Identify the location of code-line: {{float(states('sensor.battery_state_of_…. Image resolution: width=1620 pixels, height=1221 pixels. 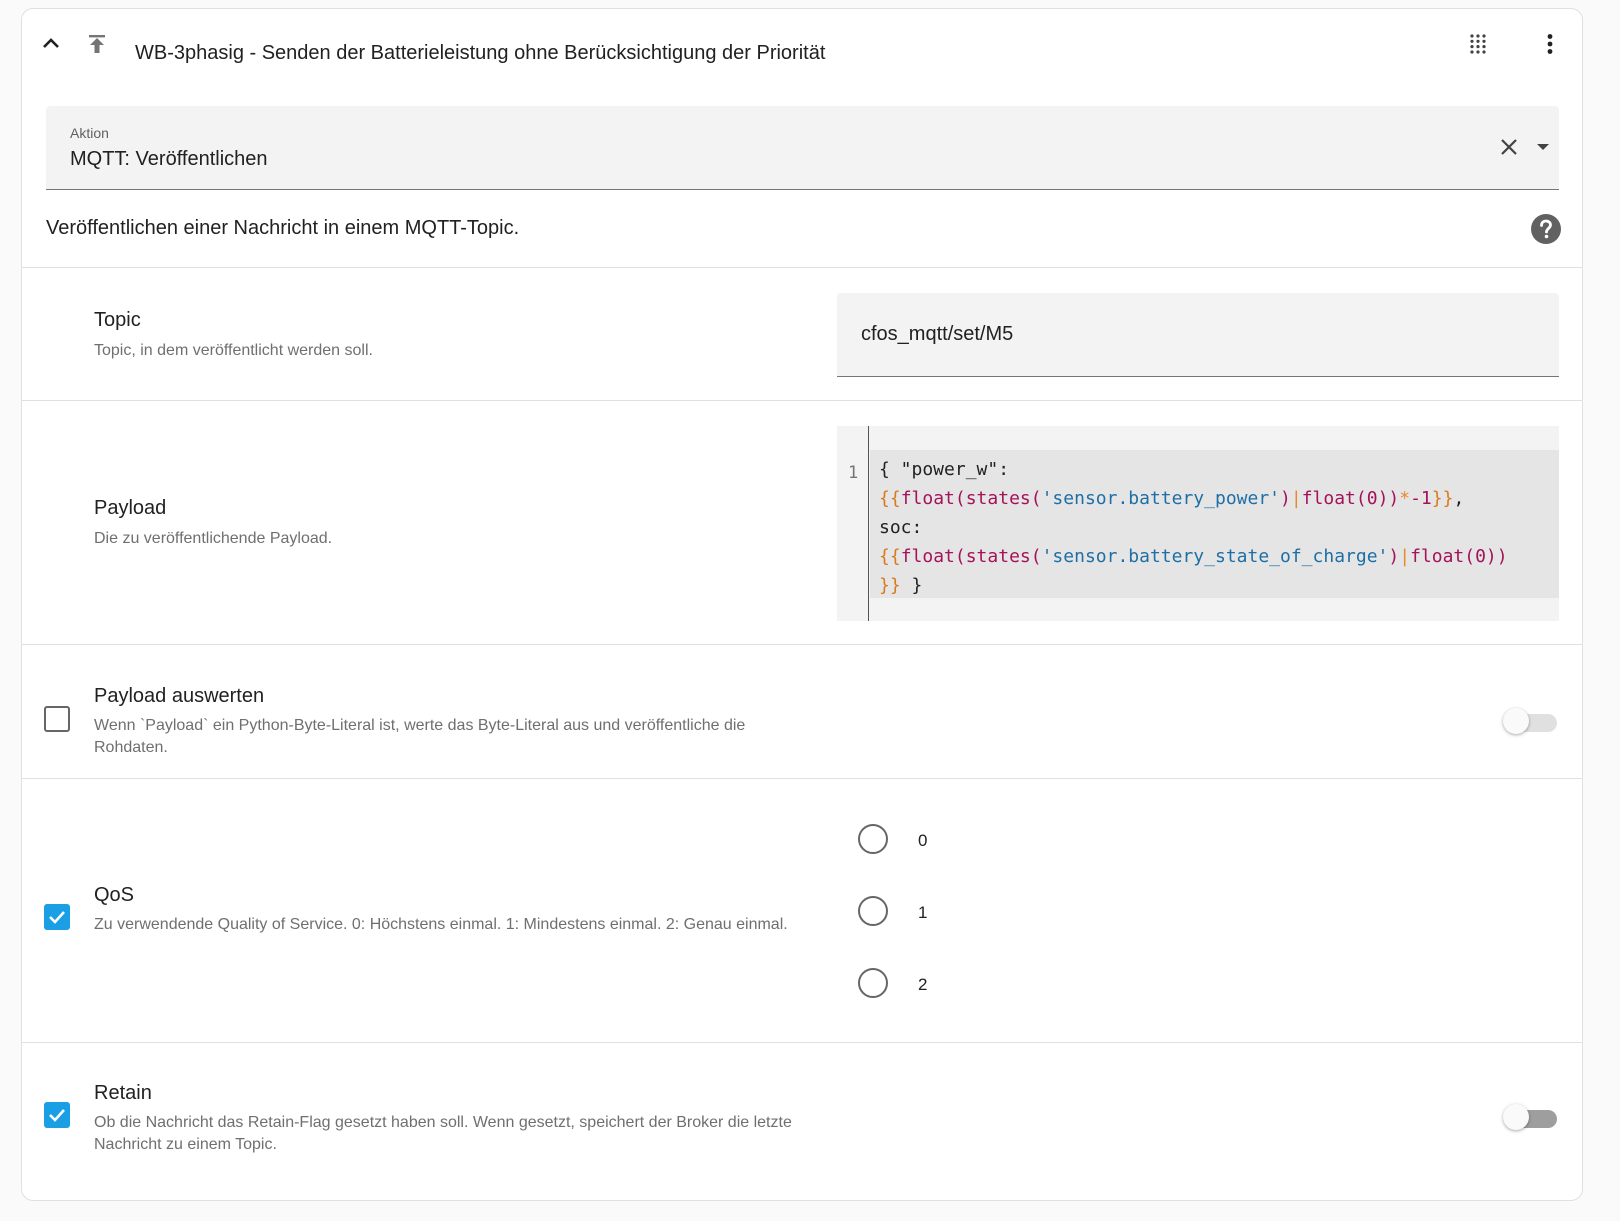
(1193, 556).